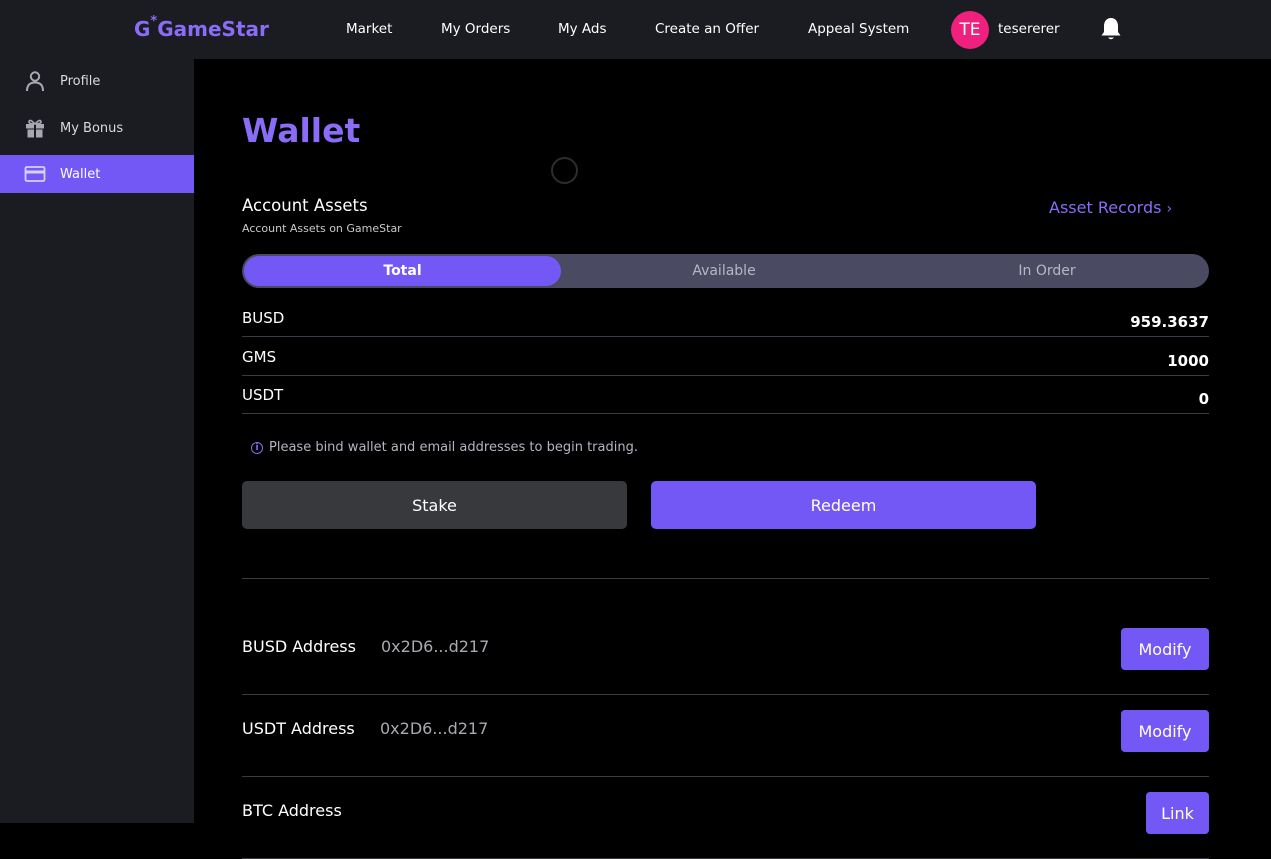  What do you see at coordinates (843, 505) in the screenshot?
I see `redeem-button: Redeem` at bounding box center [843, 505].